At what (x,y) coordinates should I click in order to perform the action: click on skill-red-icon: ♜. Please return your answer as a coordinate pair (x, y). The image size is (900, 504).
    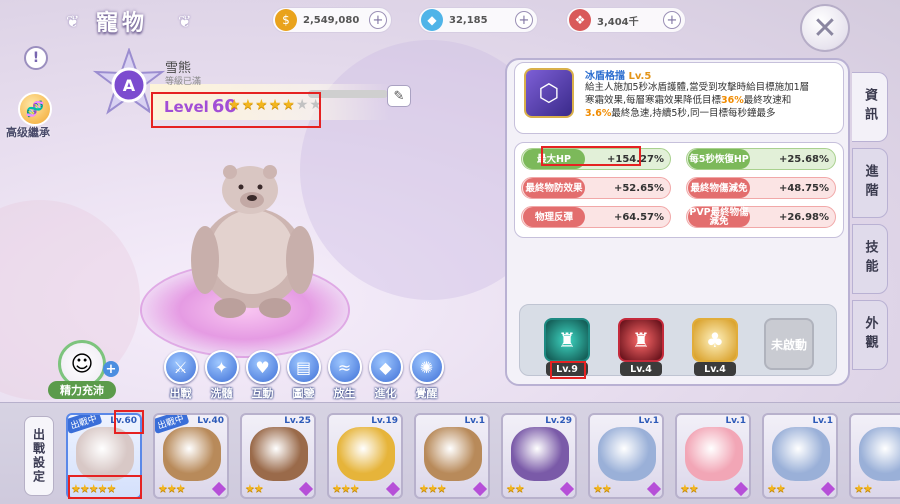
    Looking at the image, I should click on (641, 340).